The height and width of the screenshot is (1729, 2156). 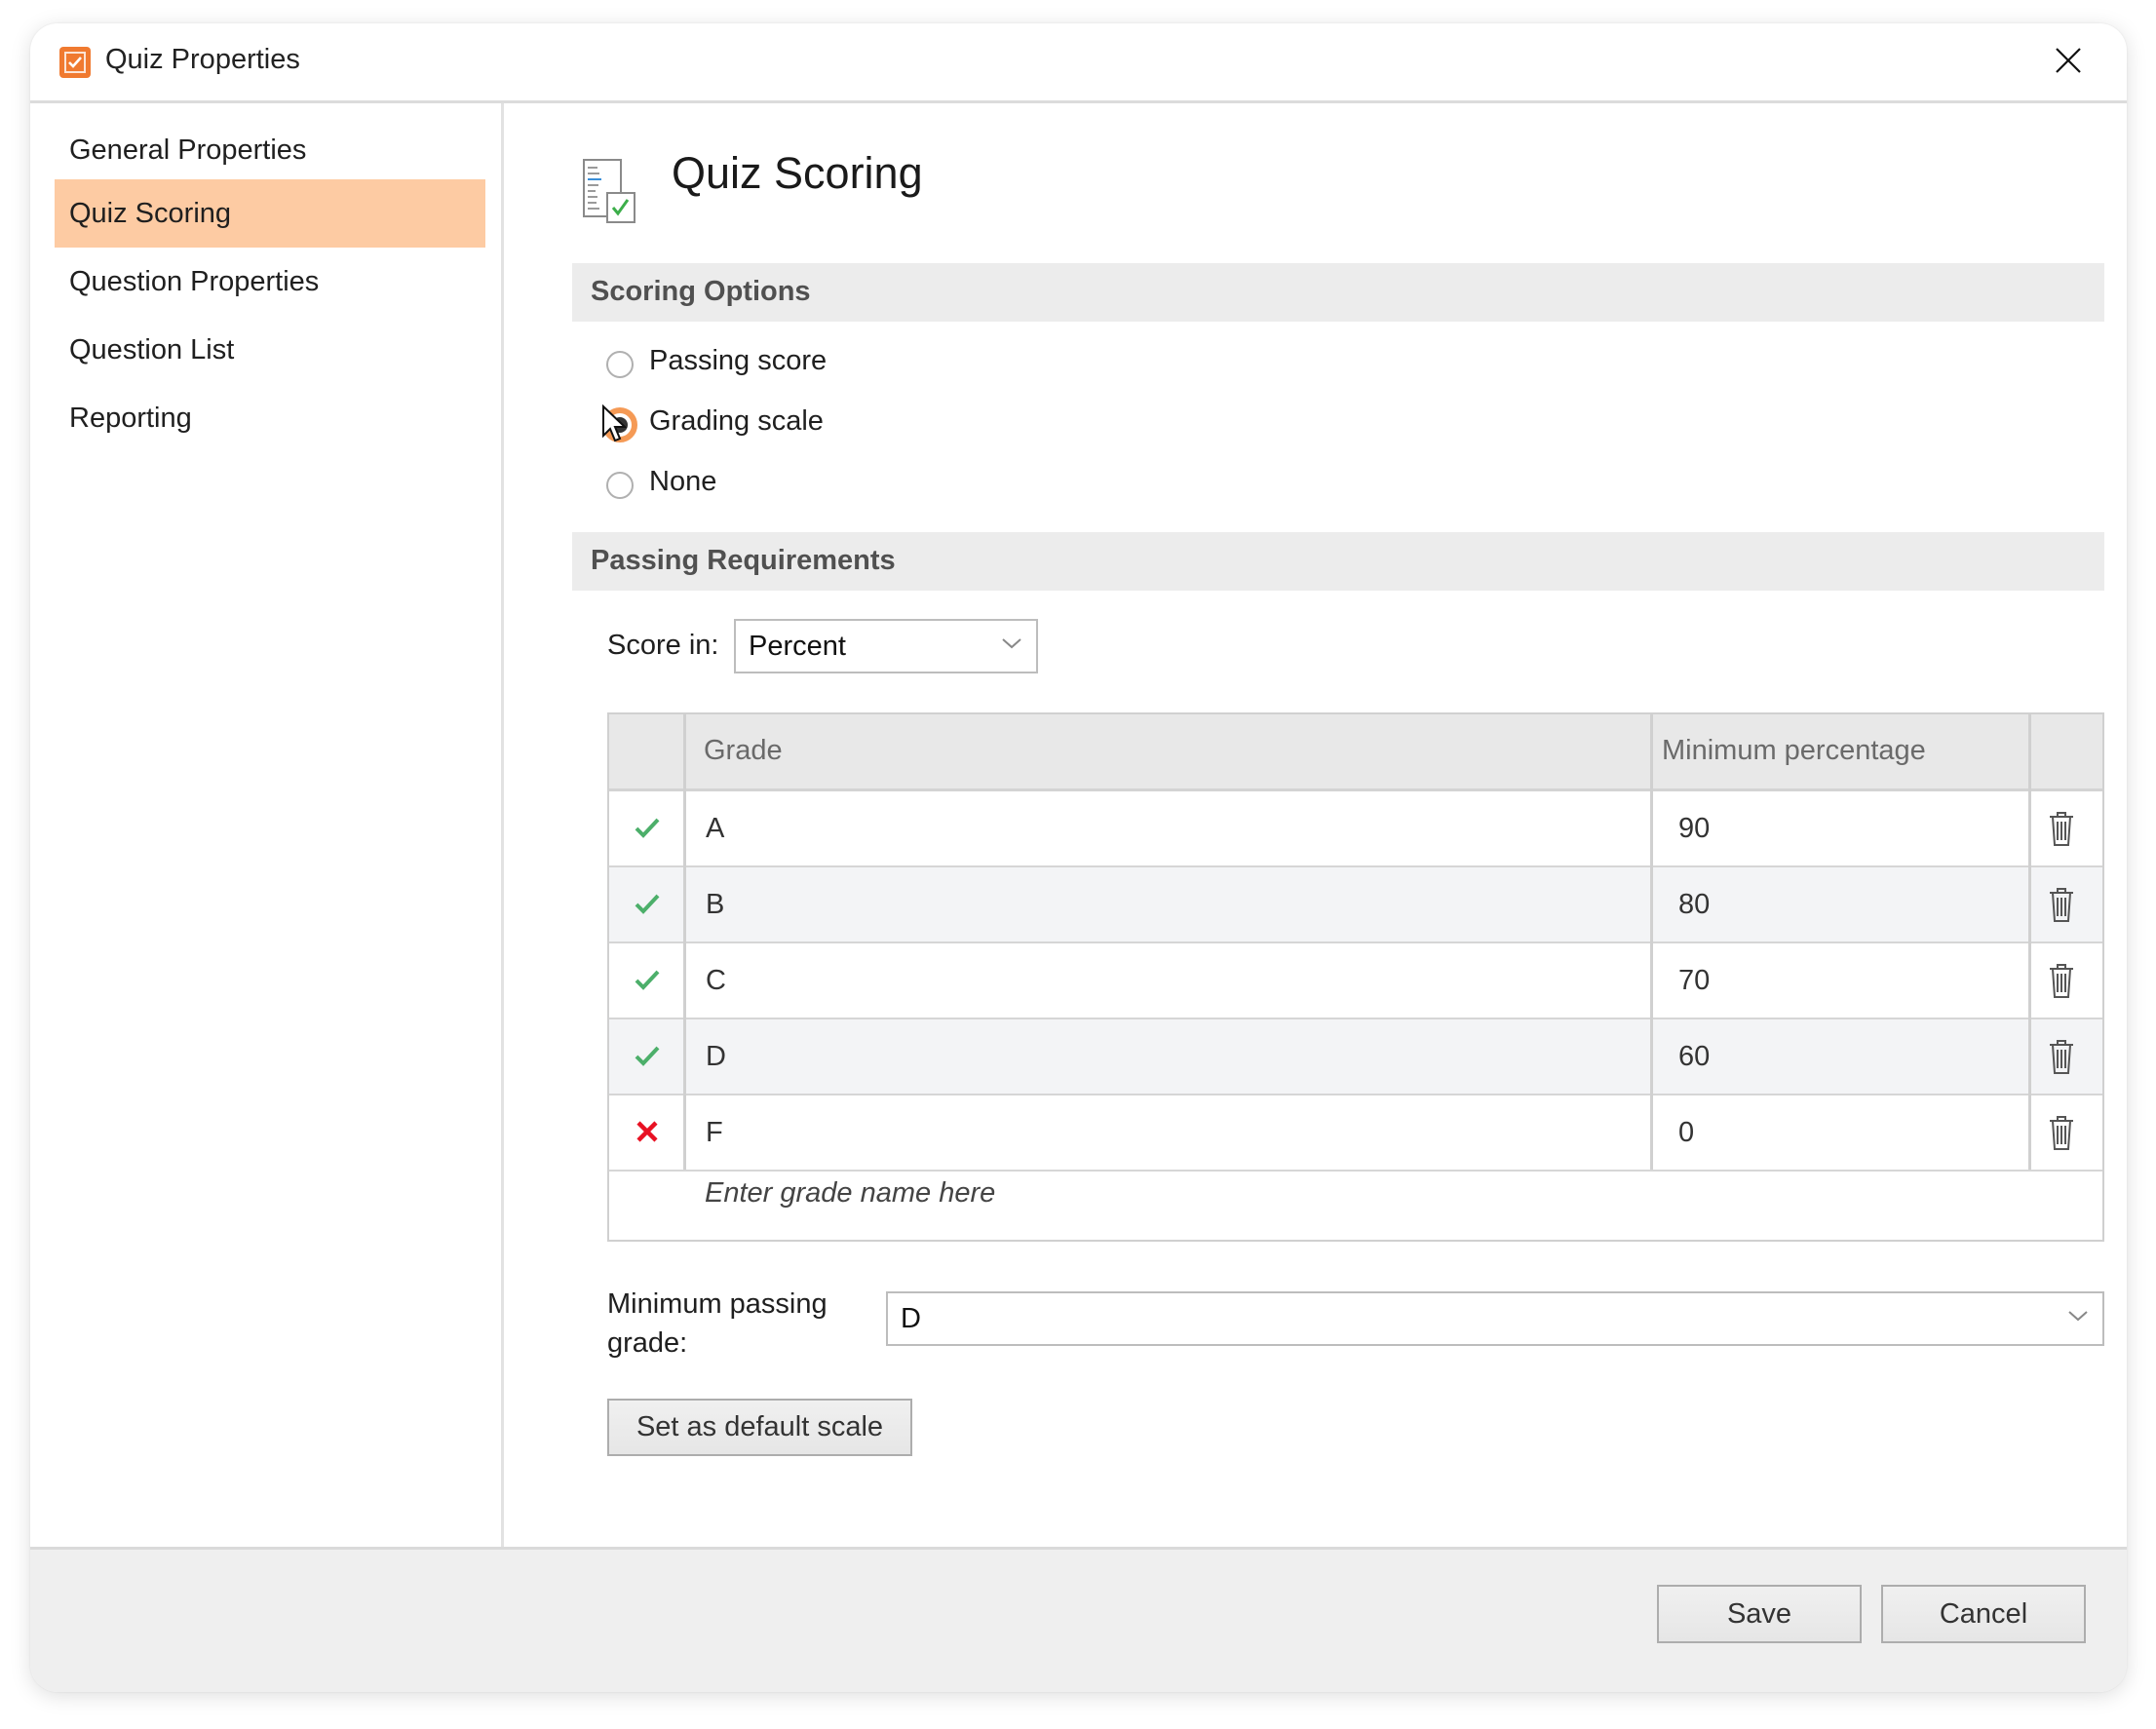 I want to click on radio-label: None, so click(x=683, y=482).